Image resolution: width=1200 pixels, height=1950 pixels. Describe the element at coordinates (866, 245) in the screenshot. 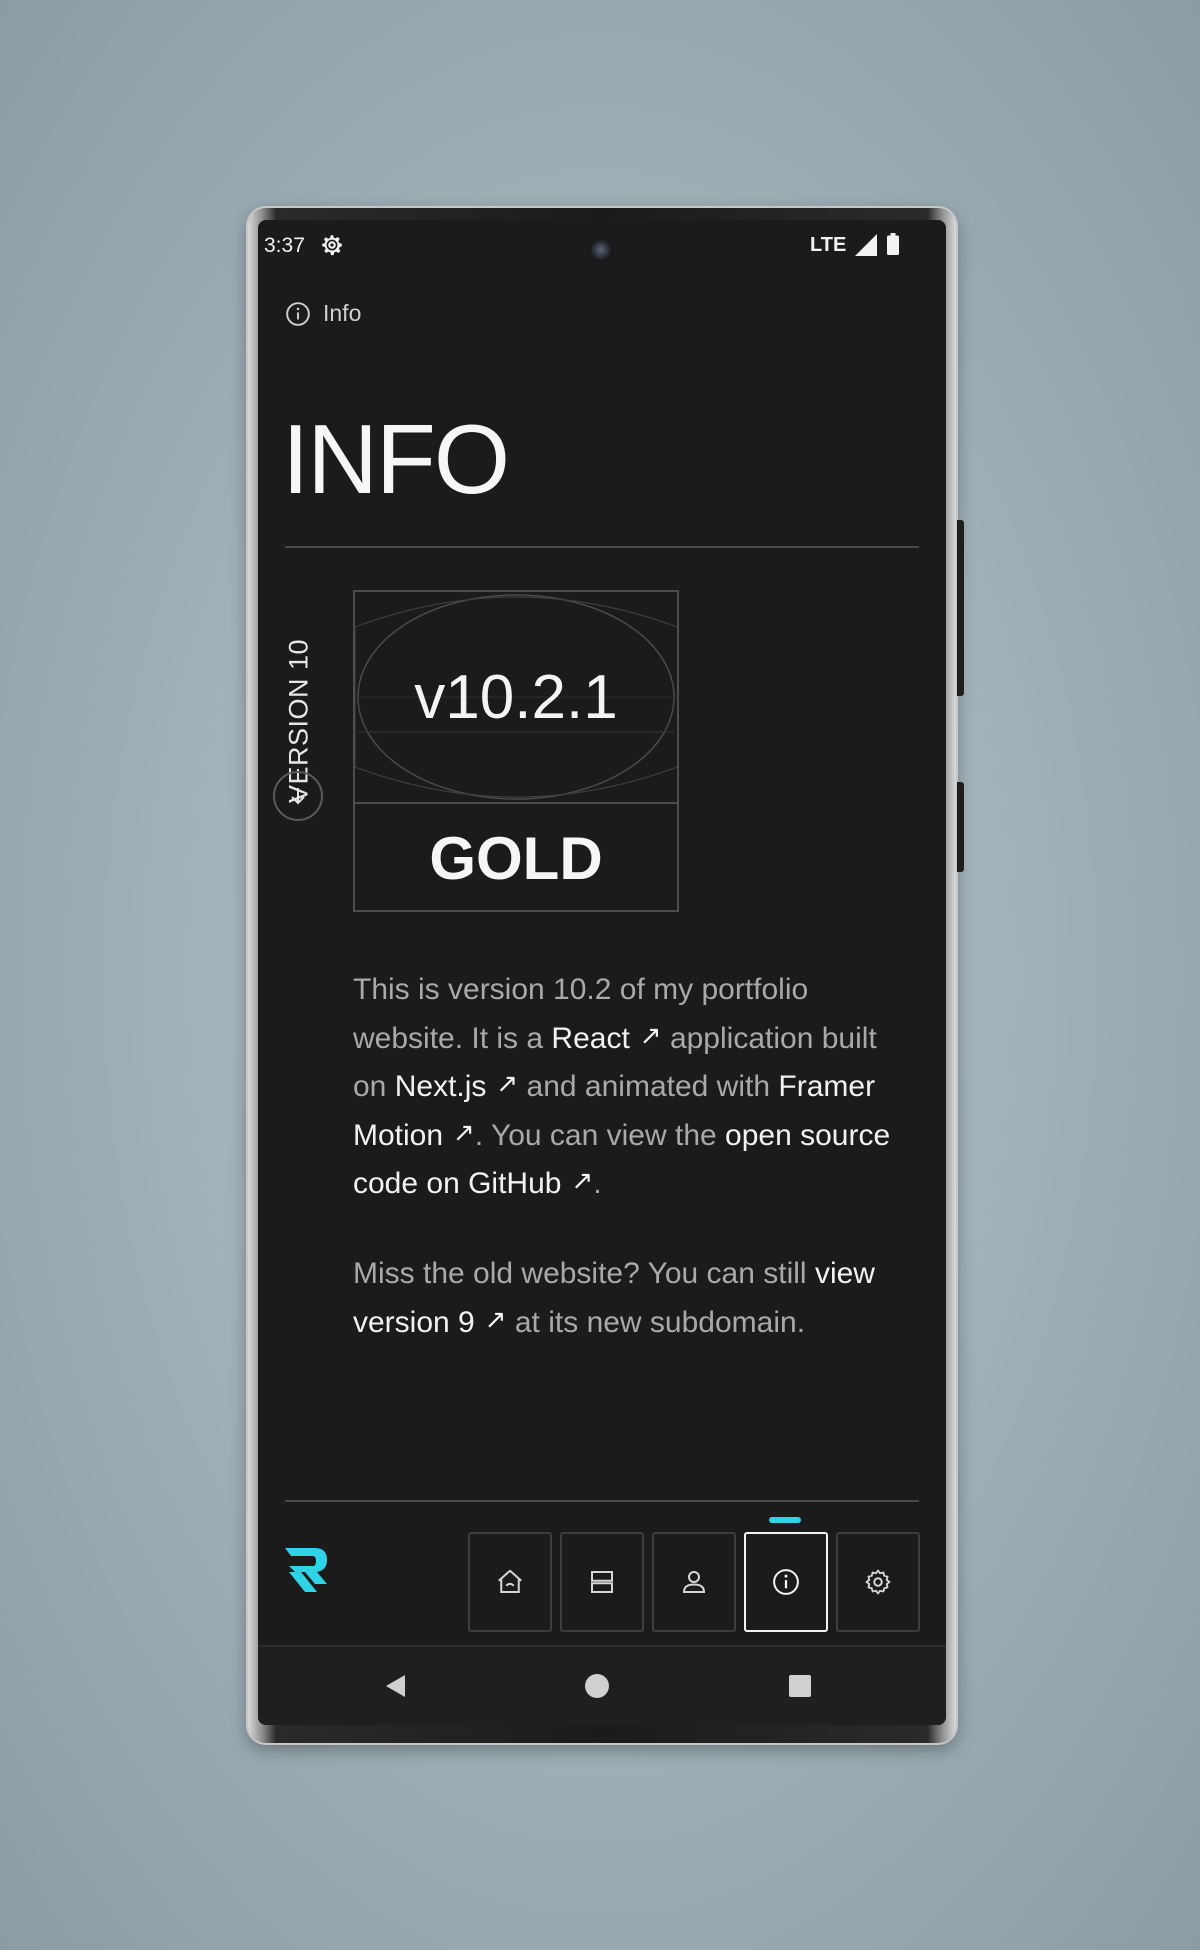

I see `signal-icon` at that location.